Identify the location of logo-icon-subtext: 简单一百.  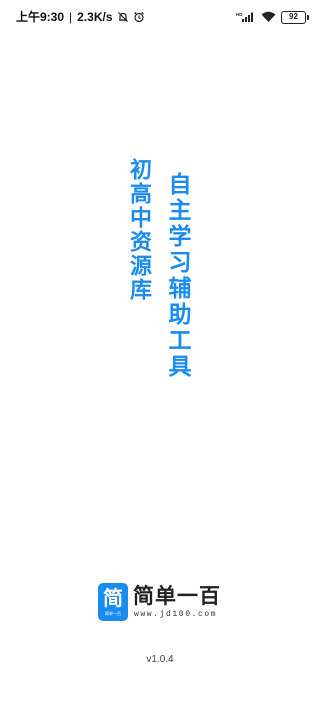
(113, 613).